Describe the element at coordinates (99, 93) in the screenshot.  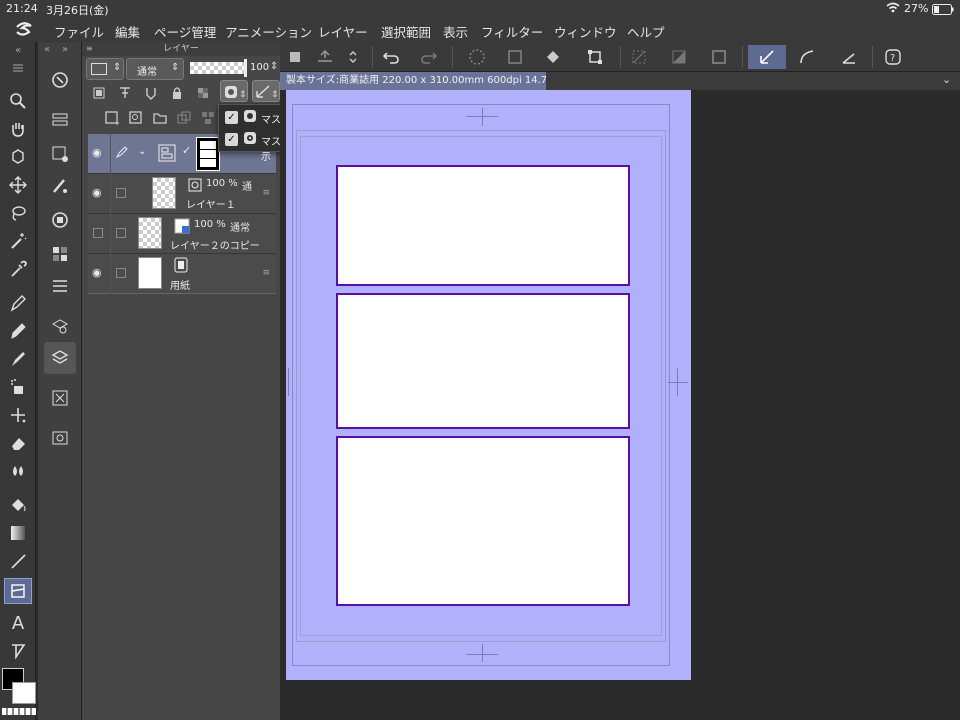
I see `reference-layer-icon` at that location.